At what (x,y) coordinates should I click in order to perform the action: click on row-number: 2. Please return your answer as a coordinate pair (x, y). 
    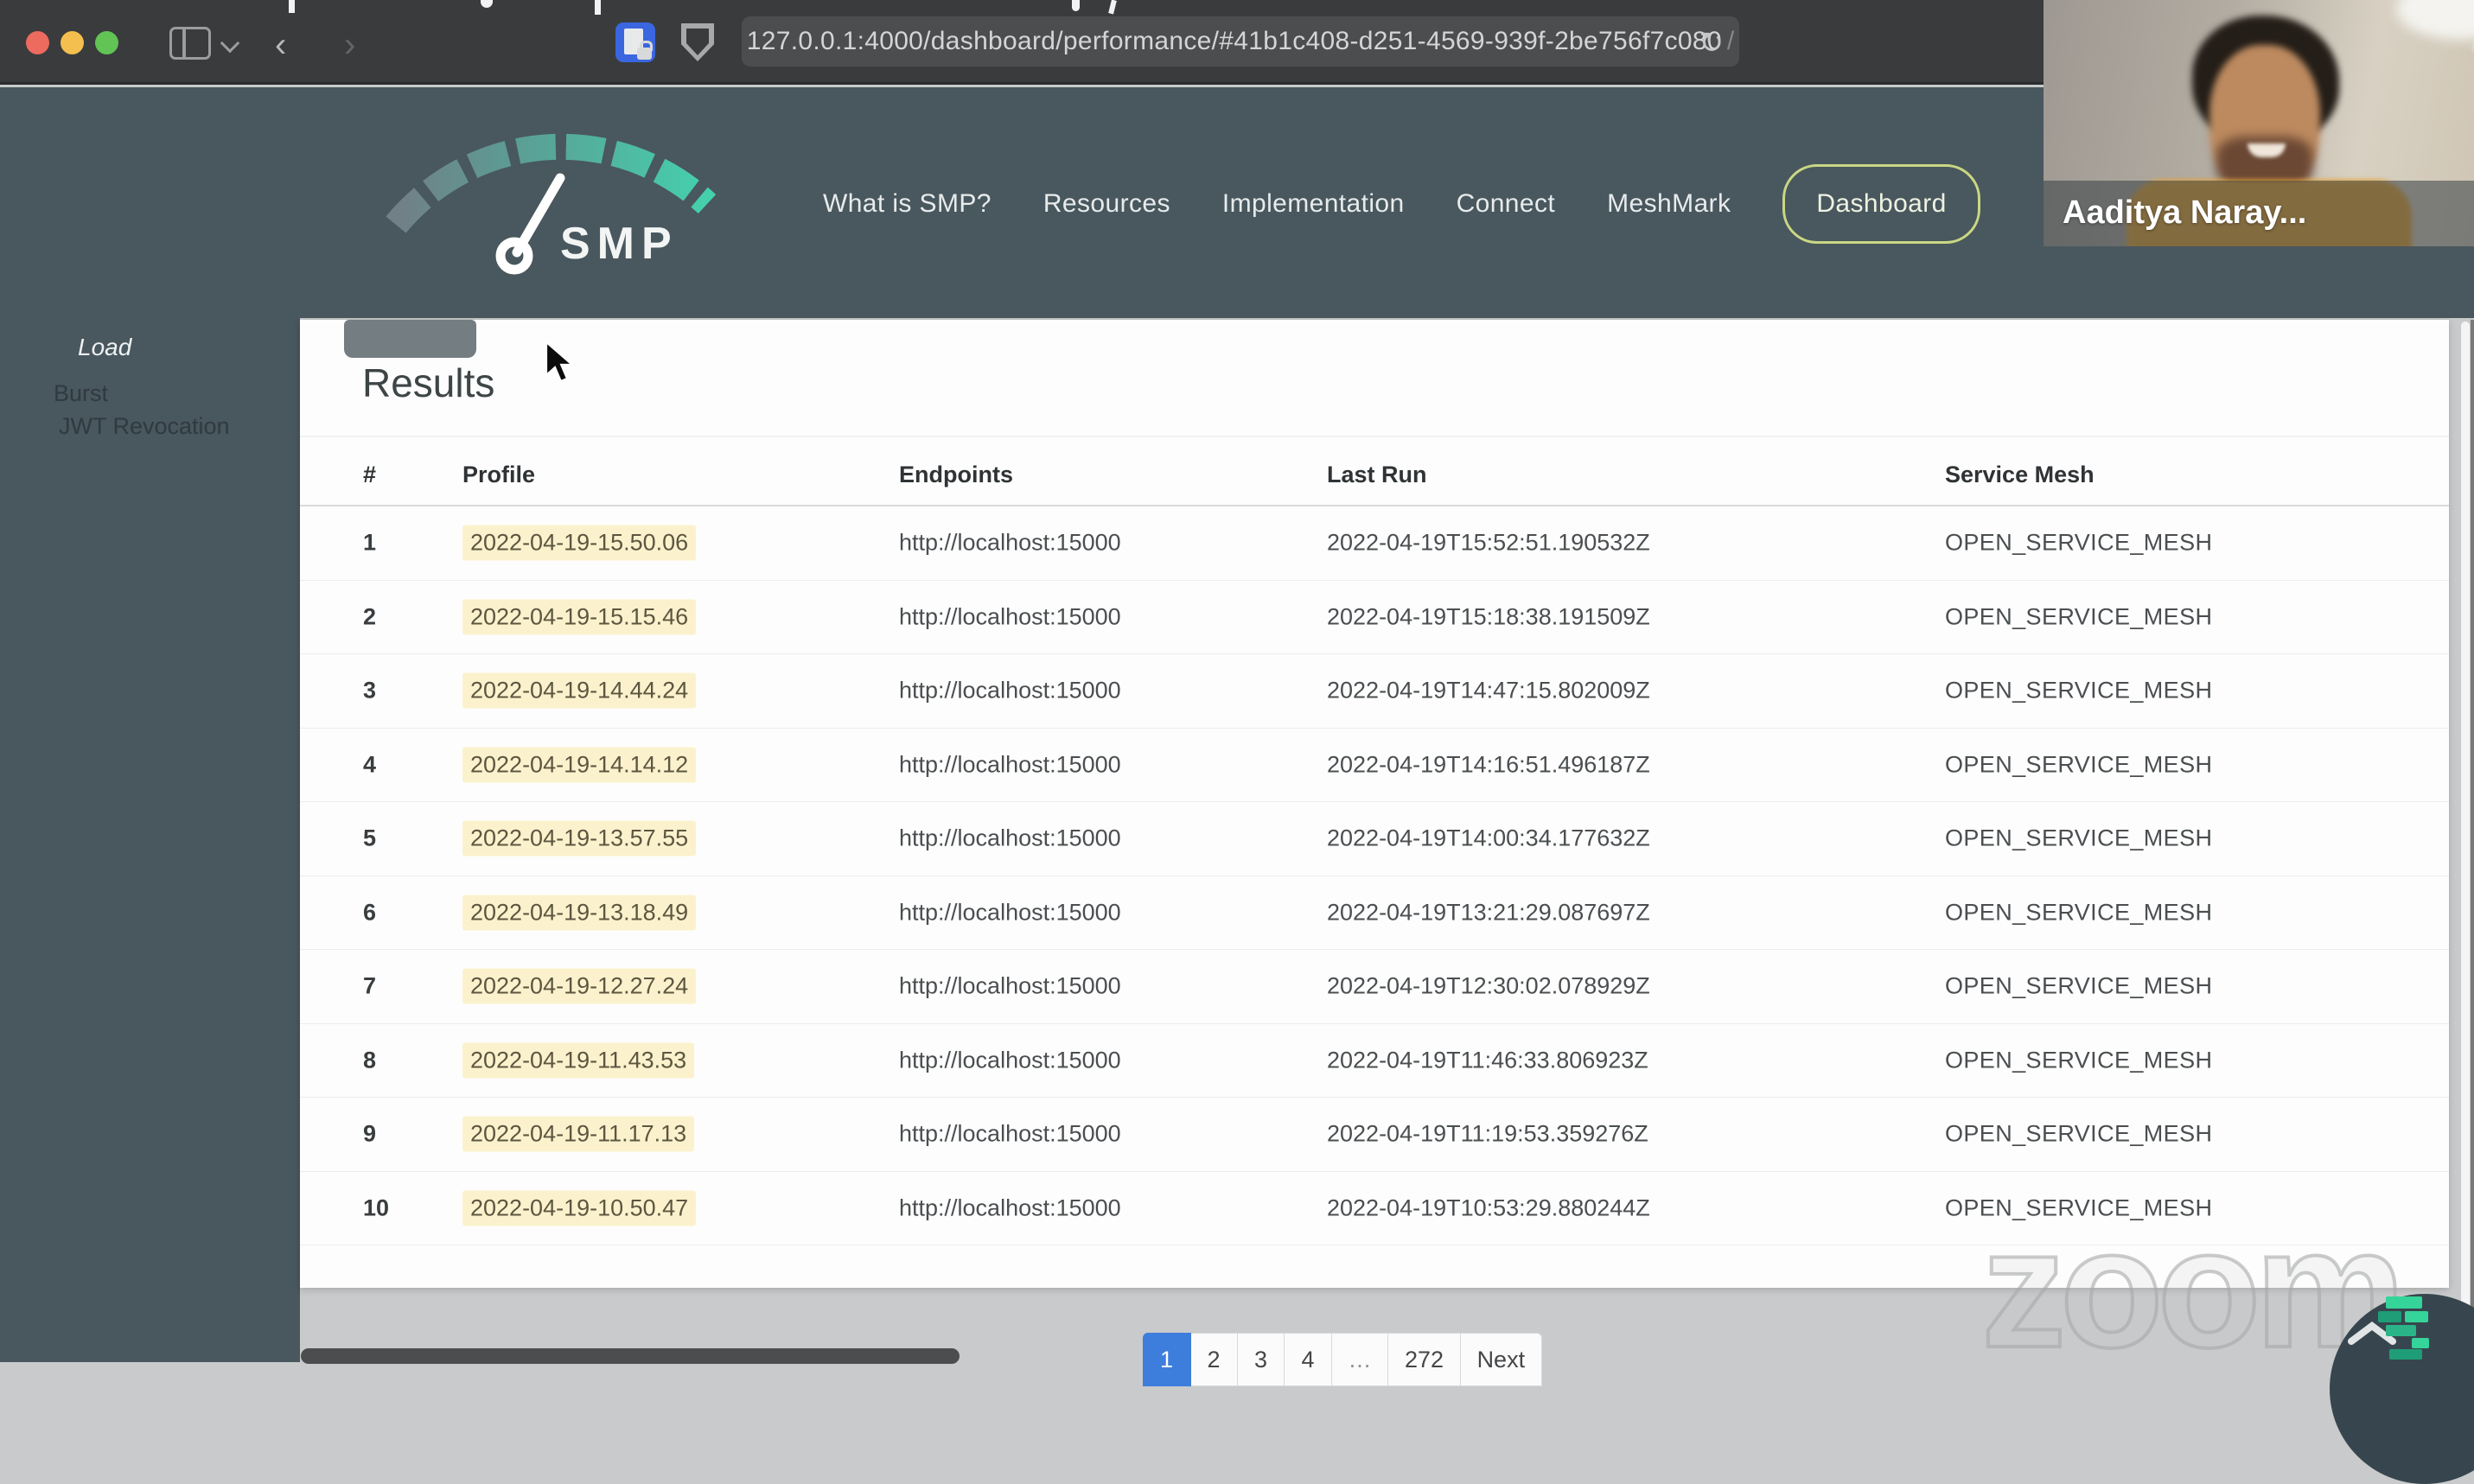
    Looking at the image, I should click on (370, 616).